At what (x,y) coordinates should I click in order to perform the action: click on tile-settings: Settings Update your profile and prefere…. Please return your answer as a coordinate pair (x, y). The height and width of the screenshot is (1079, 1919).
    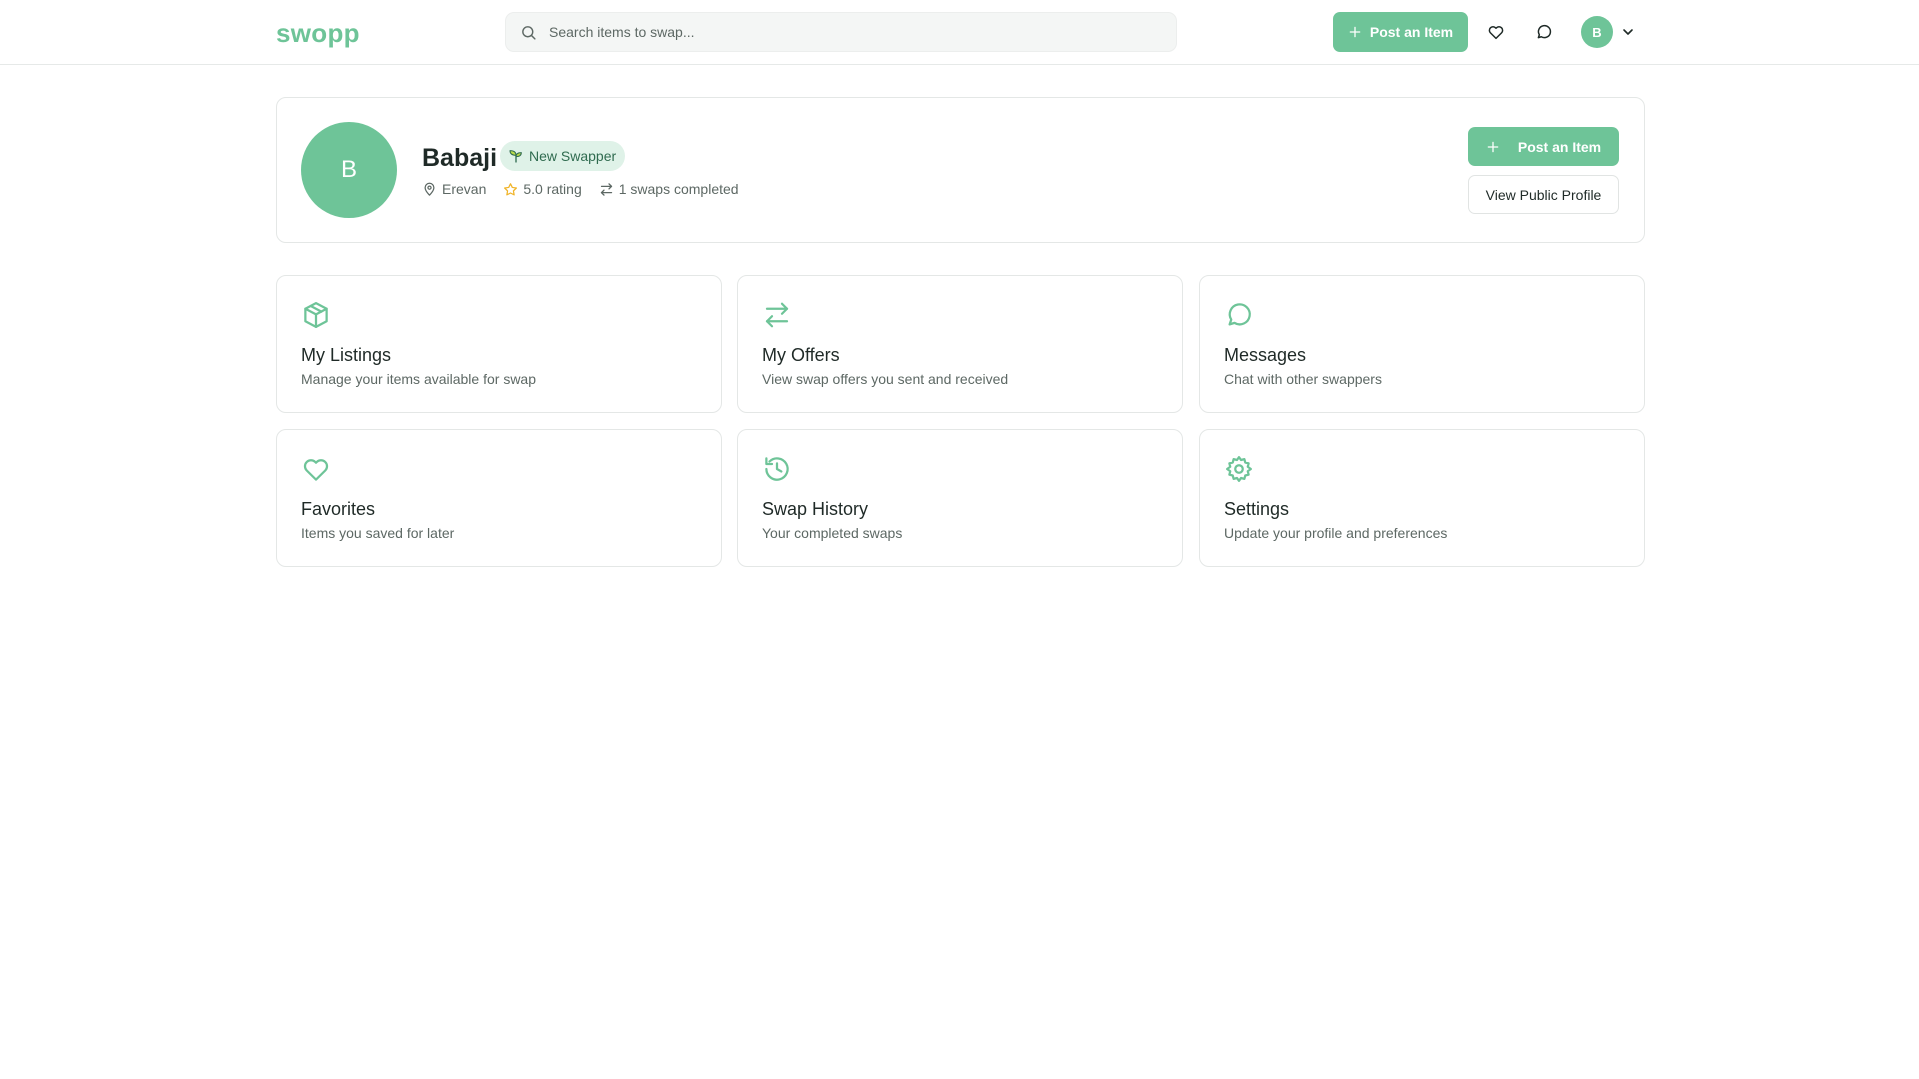
    Looking at the image, I should click on (1422, 498).